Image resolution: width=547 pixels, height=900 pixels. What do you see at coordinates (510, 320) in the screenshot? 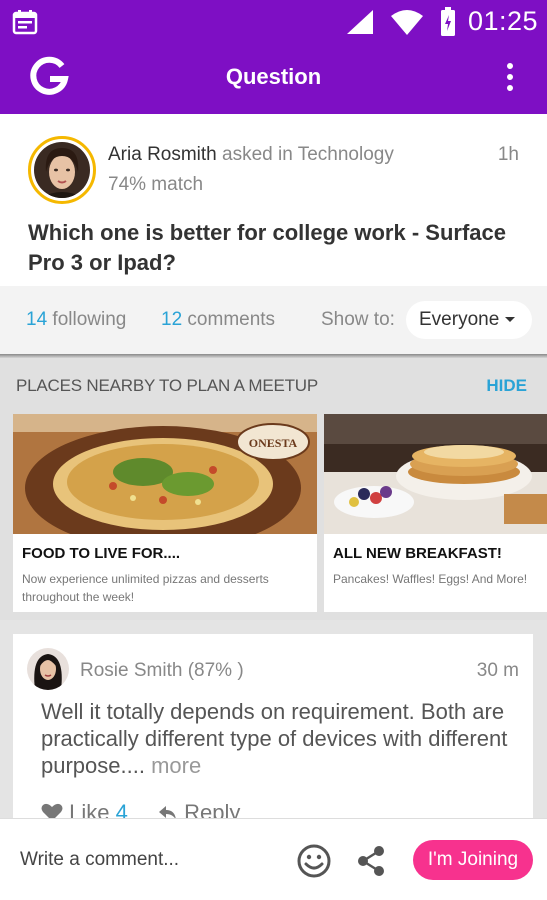
I see `caret-down-icon` at bounding box center [510, 320].